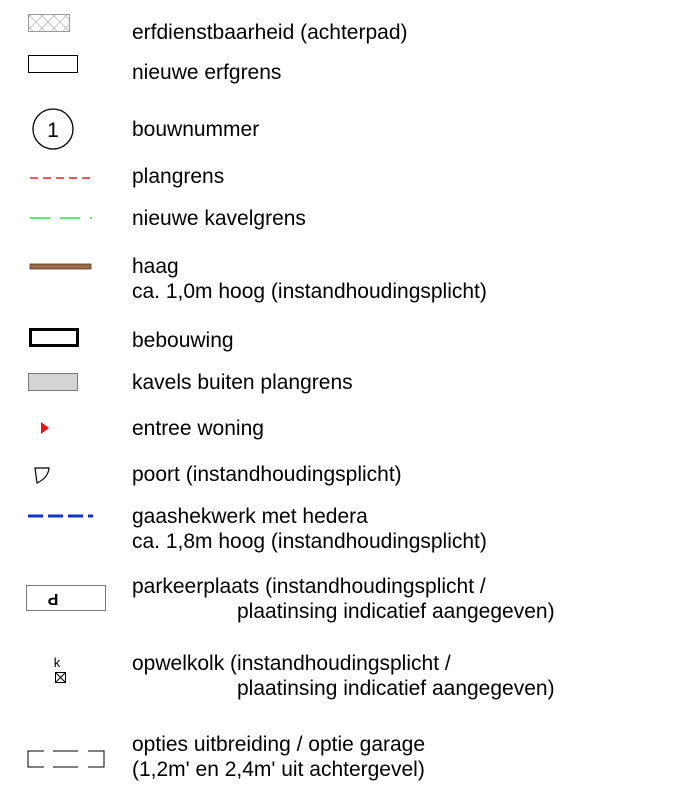 The height and width of the screenshot is (797, 683). I want to click on gate-icon, so click(42, 475).